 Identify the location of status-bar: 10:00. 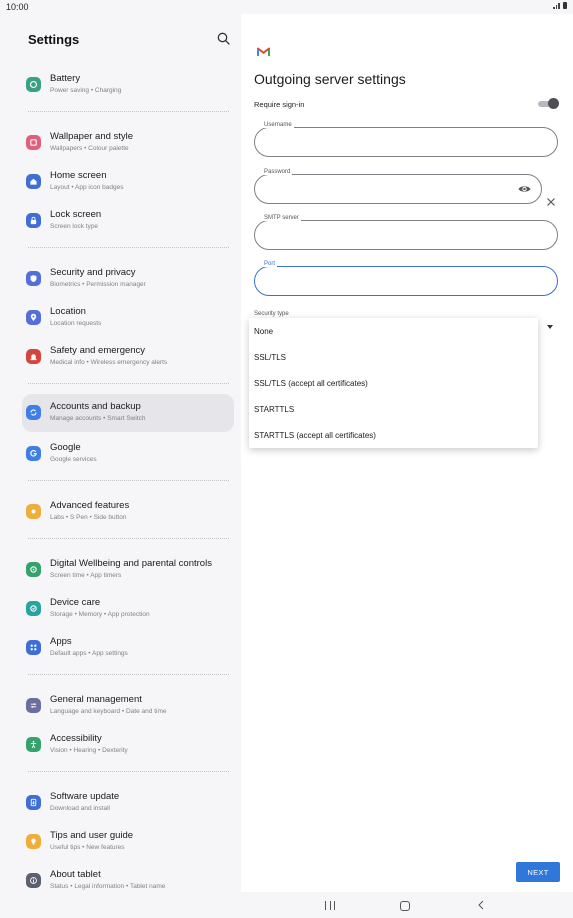
(286, 7).